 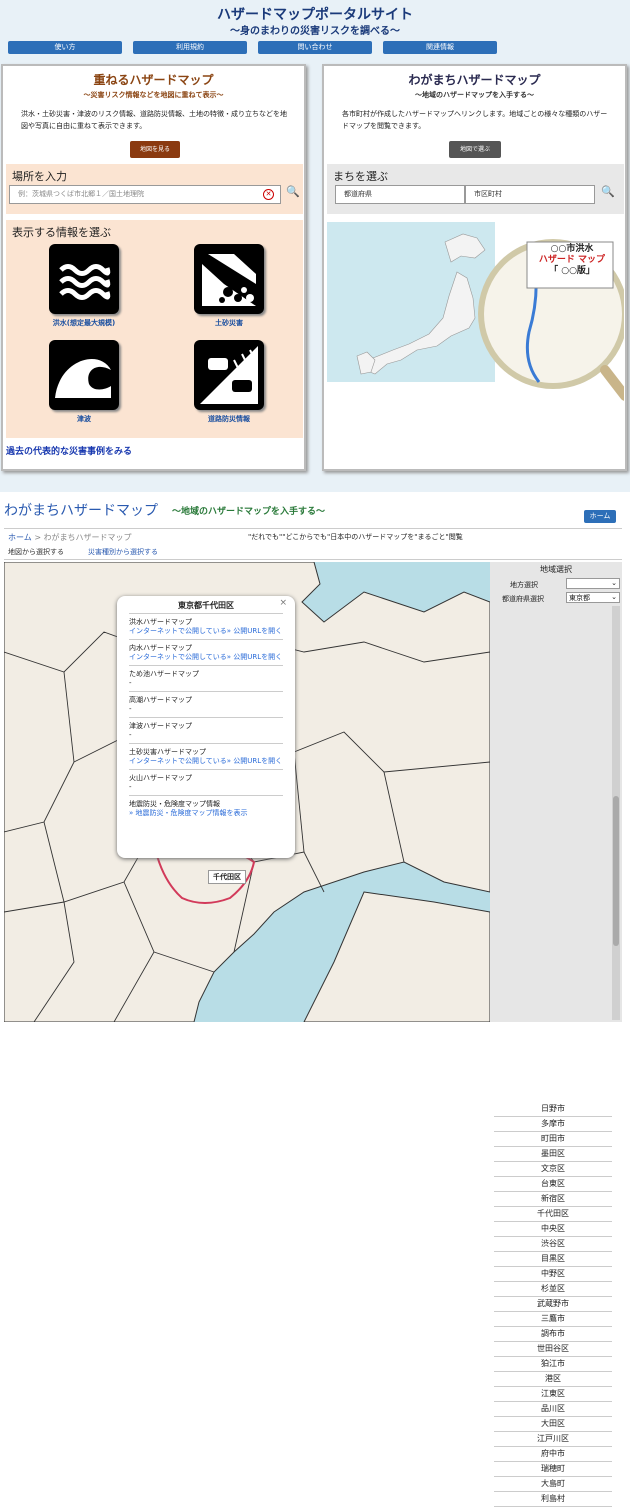 What do you see at coordinates (440, 47) in the screenshot?
I see `nav-related: 関連情報` at bounding box center [440, 47].